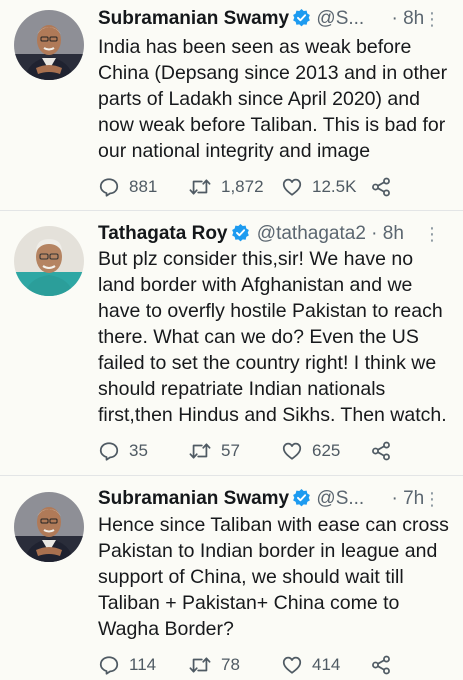 This screenshot has height=680, width=463. Describe the element at coordinates (310, 664) in the screenshot. I see `like-button: 414` at that location.